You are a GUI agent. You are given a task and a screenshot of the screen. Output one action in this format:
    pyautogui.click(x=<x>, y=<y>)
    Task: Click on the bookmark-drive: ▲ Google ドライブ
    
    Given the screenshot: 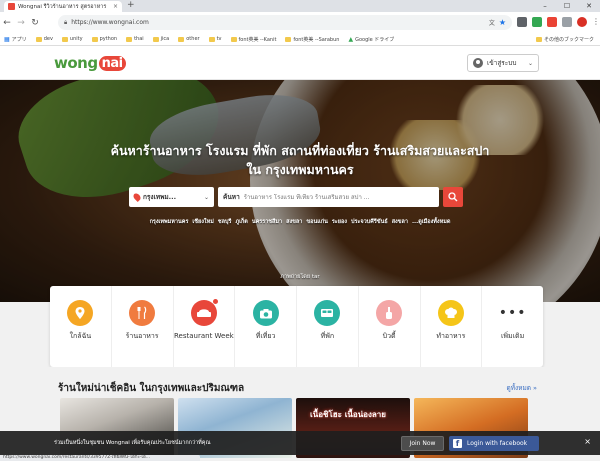 What is the action you would take?
    pyautogui.click(x=371, y=39)
    